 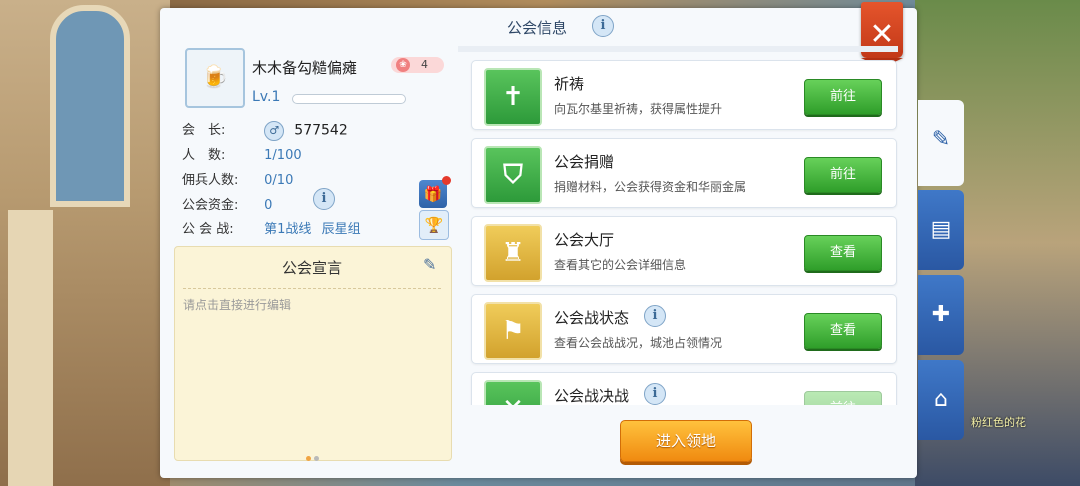 I want to click on background-pillar, so click(x=30, y=348).